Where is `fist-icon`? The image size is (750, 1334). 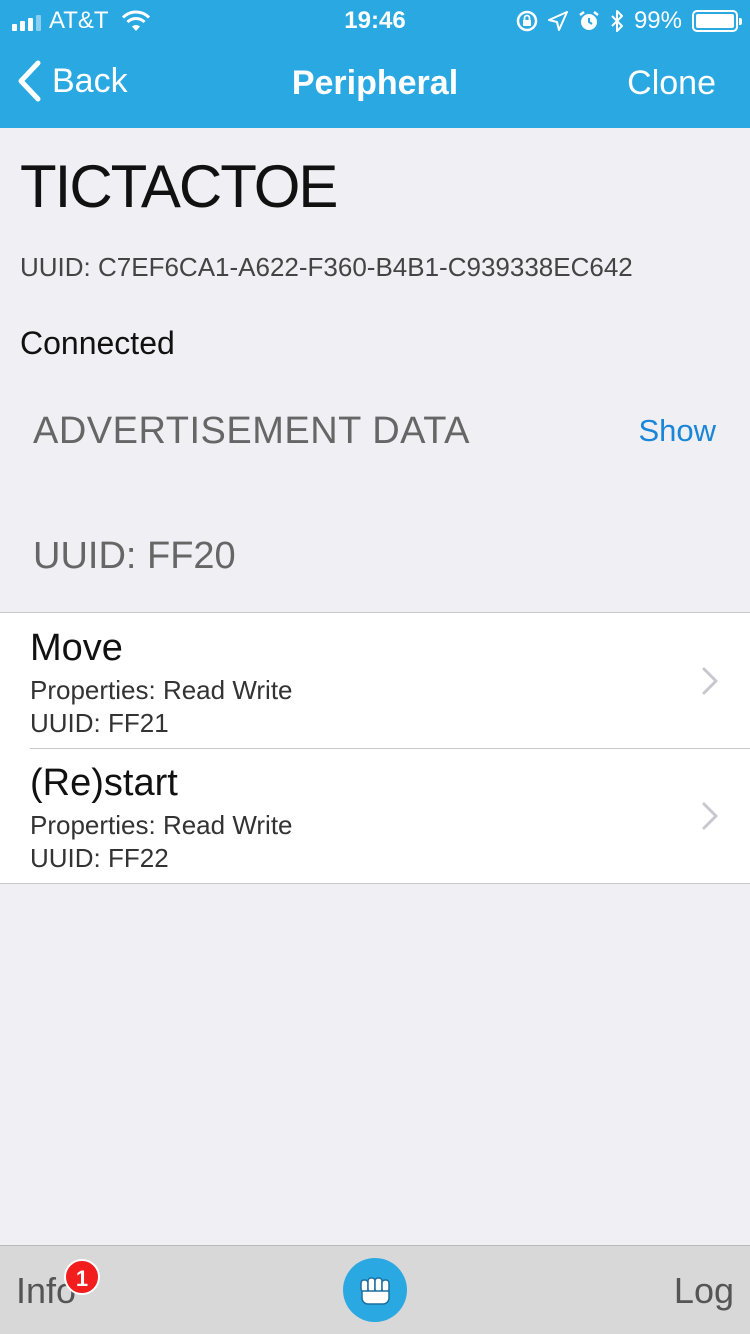 fist-icon is located at coordinates (375, 1291).